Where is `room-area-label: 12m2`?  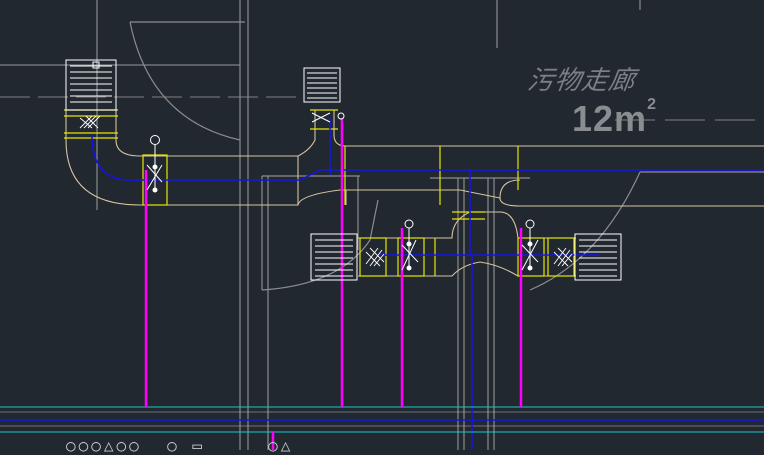
room-area-label: 12m2 is located at coordinates (614, 118).